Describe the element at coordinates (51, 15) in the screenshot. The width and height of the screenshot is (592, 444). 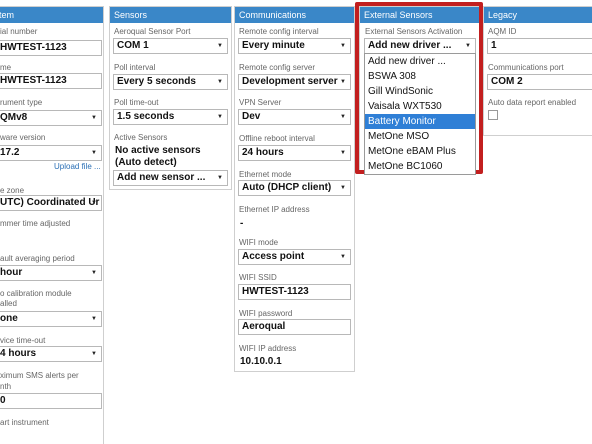
I see `system-panel-title: tem` at that location.